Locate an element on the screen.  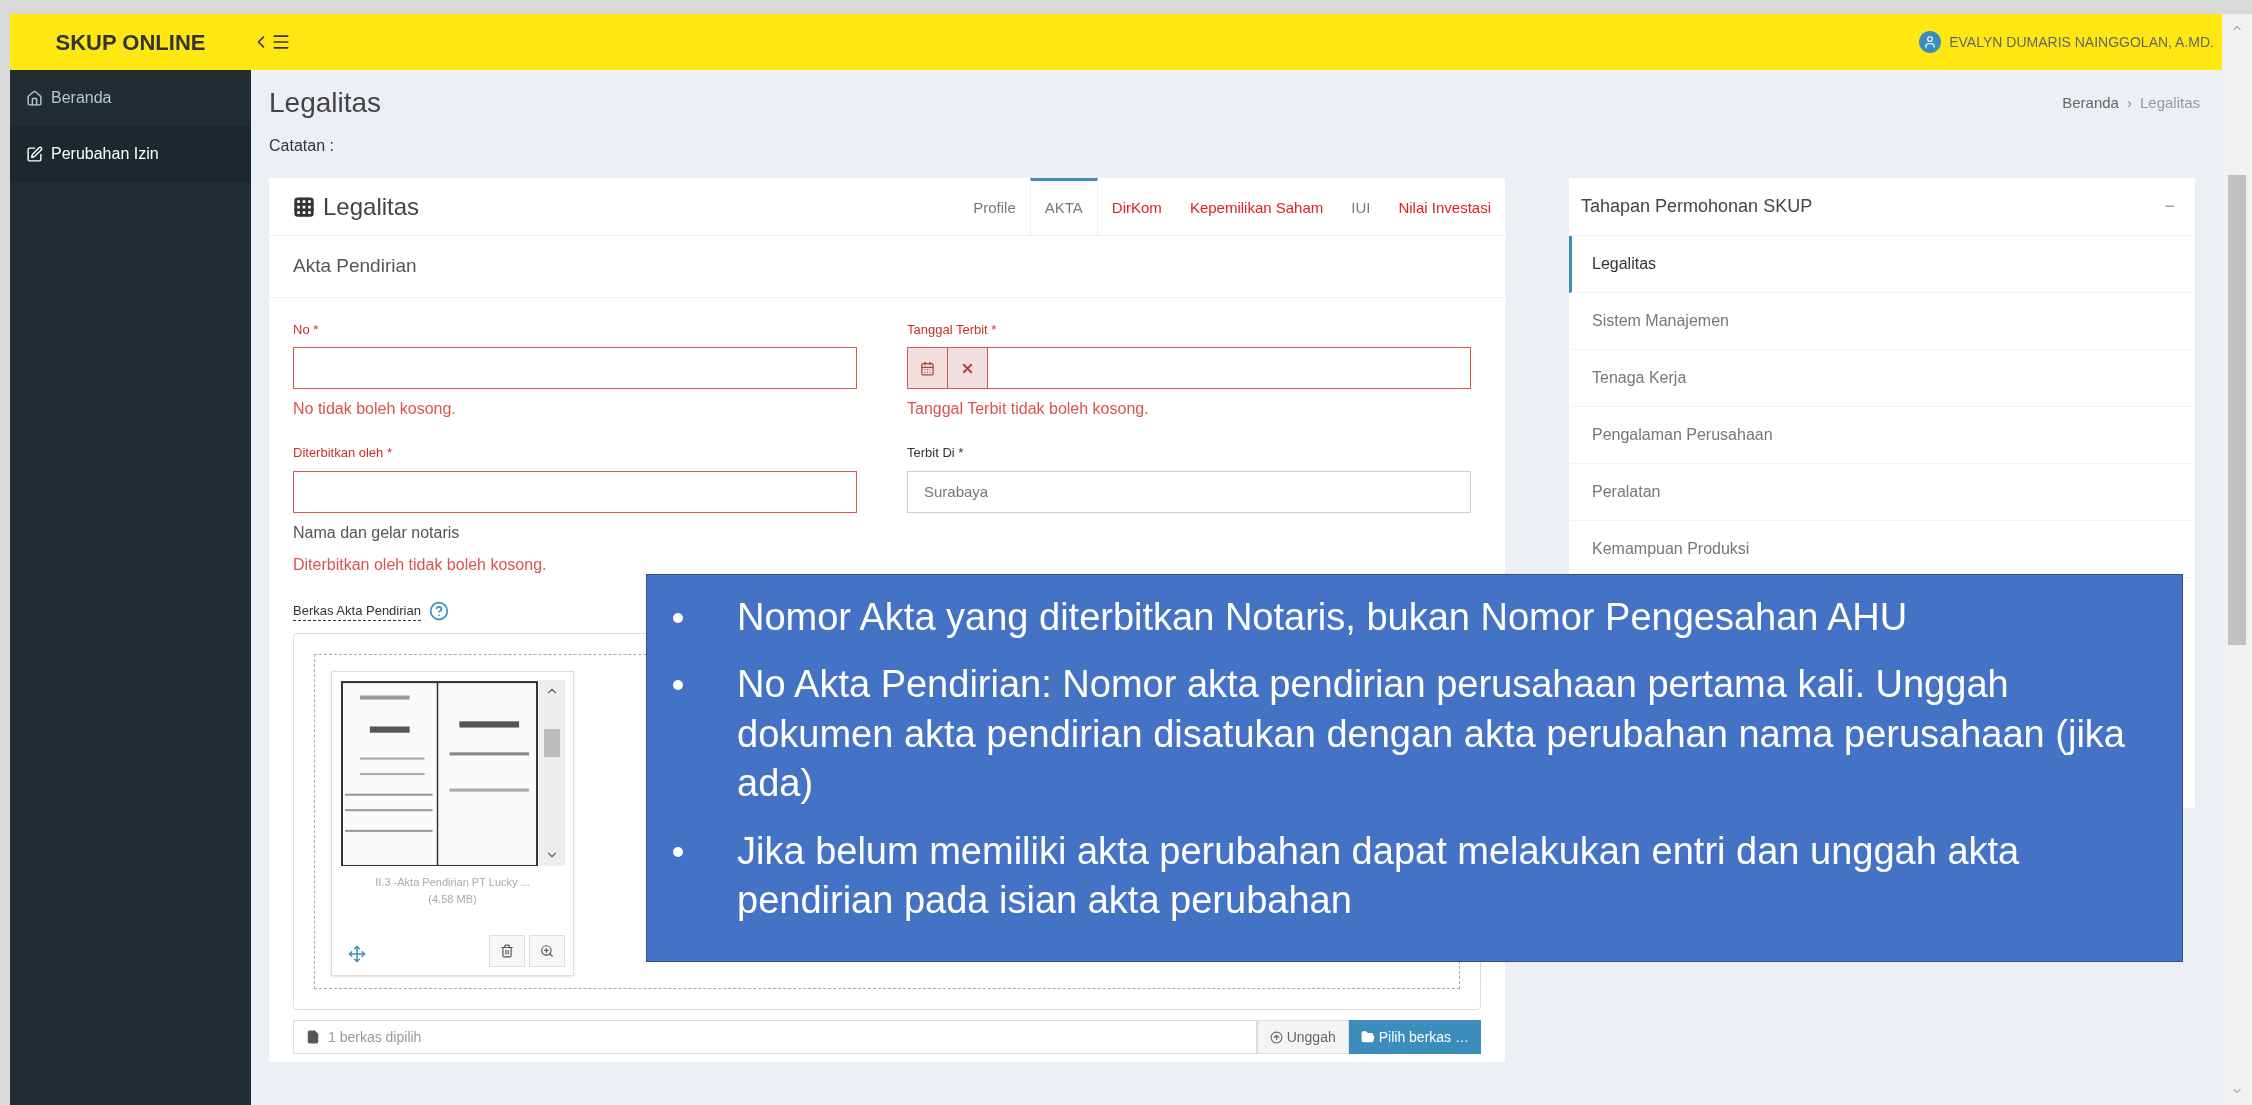
upload-button: Unggah is located at coordinates (1302, 1037).